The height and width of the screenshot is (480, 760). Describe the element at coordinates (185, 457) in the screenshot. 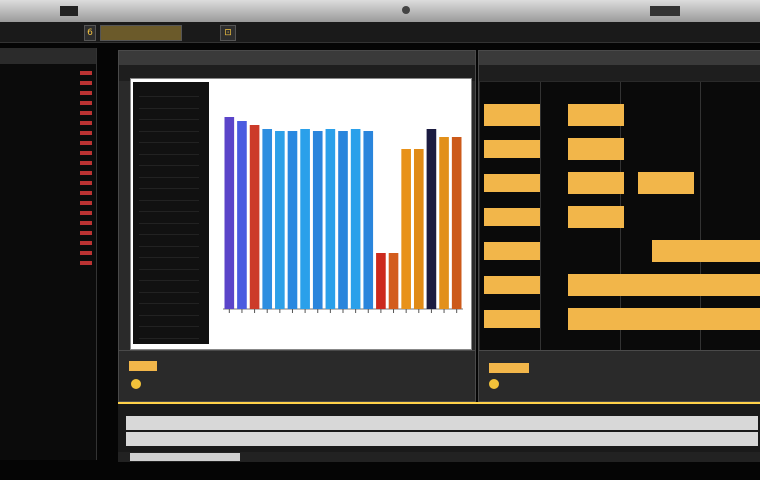

I see `status-segment` at that location.